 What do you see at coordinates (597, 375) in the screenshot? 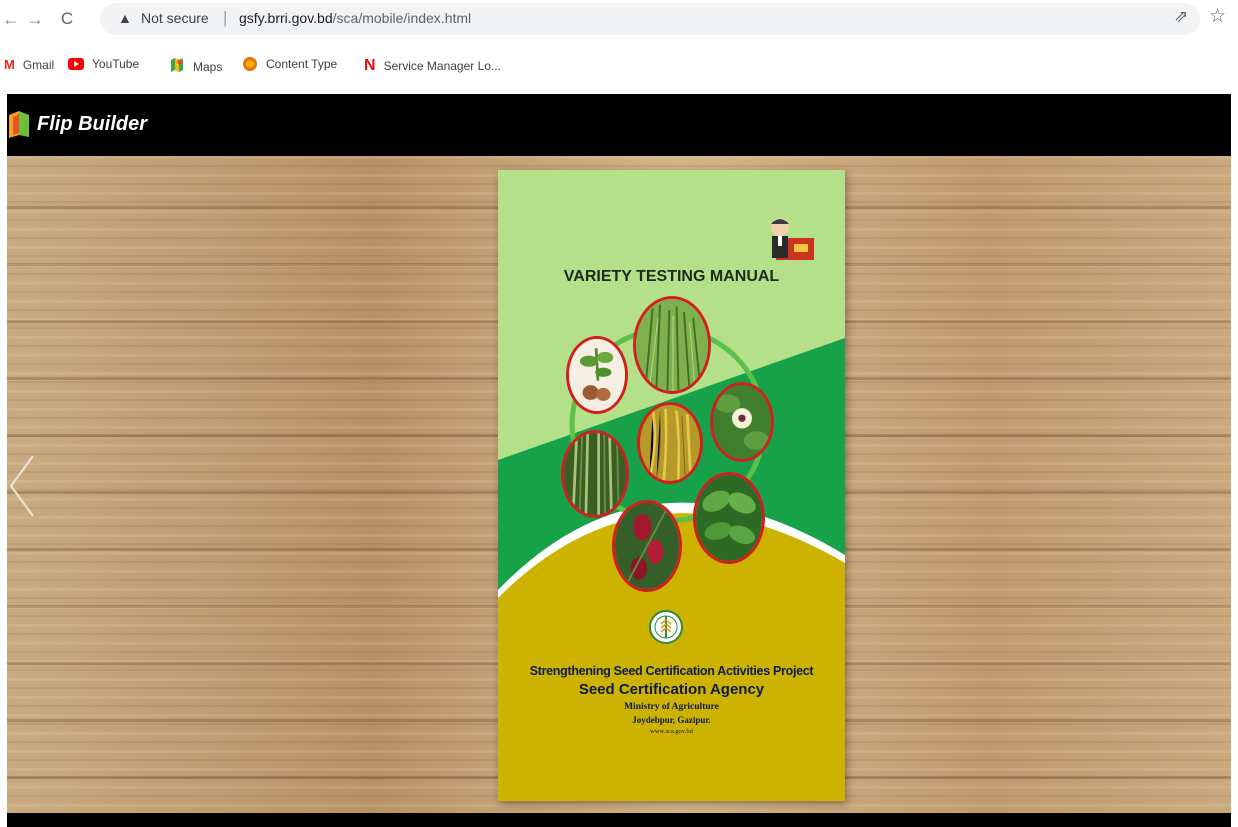
I see `crop-photo-potato` at bounding box center [597, 375].